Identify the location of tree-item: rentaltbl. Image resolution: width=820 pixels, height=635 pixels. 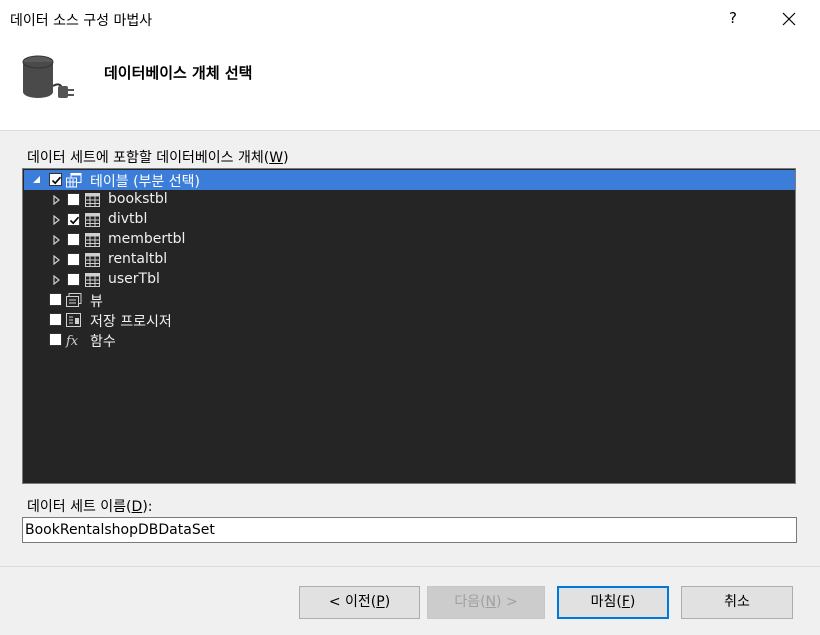
(409, 260).